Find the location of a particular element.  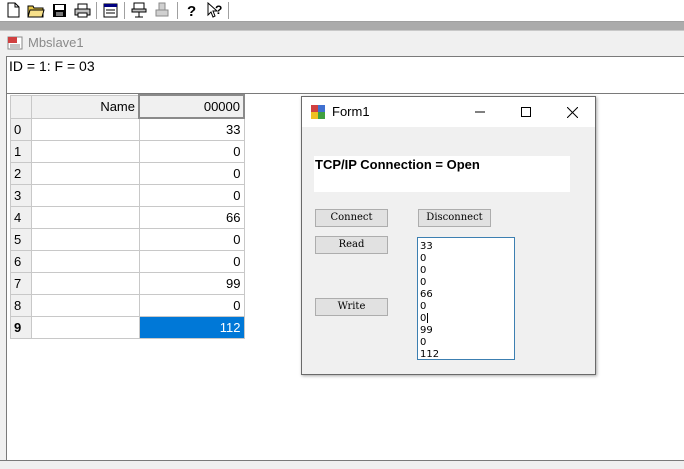

save-icon is located at coordinates (59, 10).